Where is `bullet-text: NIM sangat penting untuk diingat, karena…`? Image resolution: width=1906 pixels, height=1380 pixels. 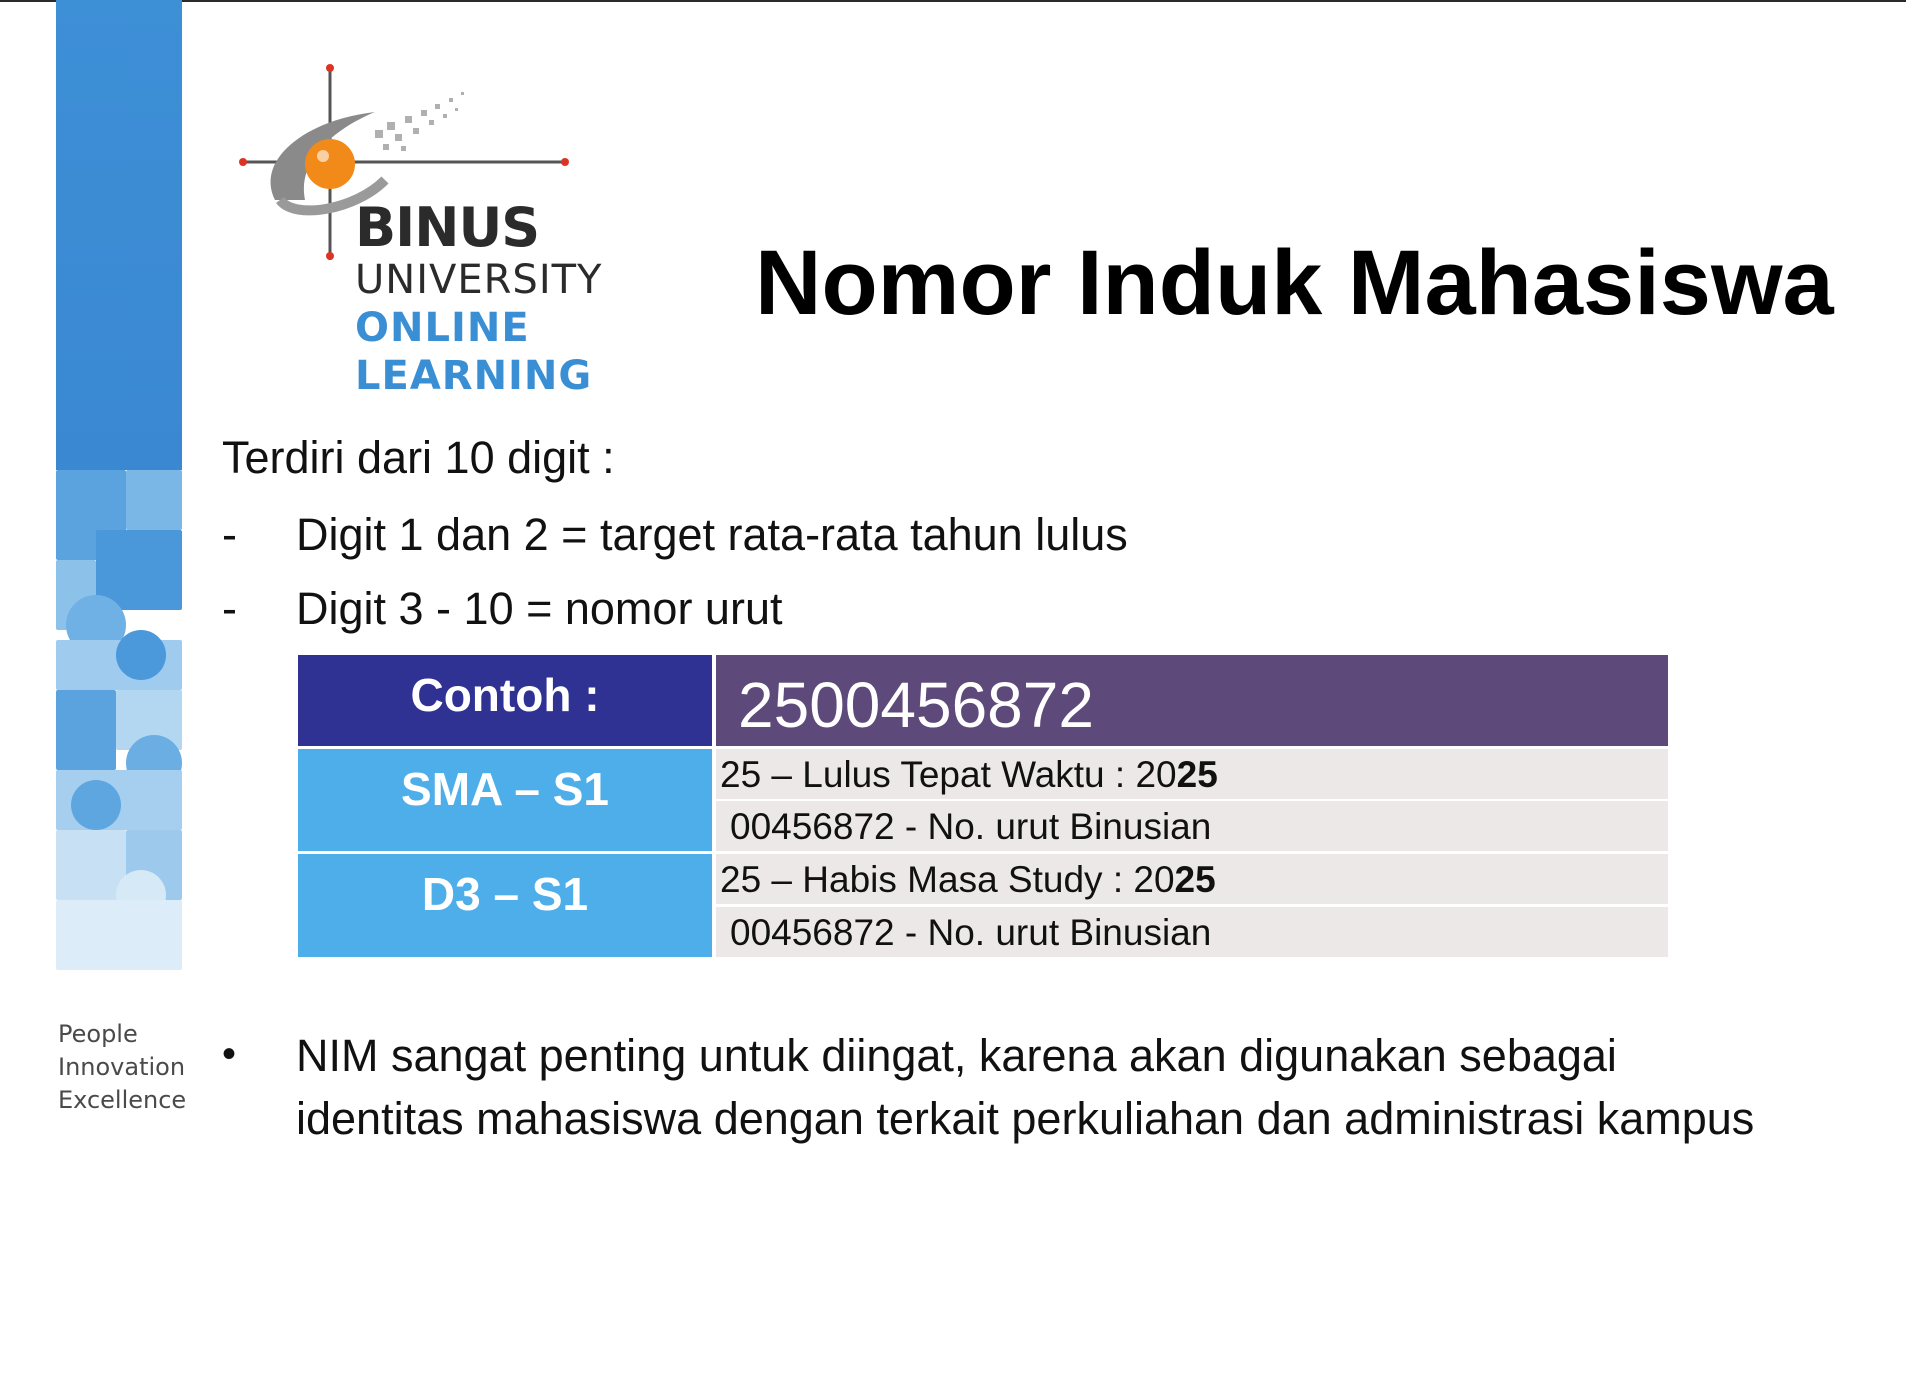
bullet-text: NIM sangat penting untuk diingat, karena… is located at coordinates (1025, 1087).